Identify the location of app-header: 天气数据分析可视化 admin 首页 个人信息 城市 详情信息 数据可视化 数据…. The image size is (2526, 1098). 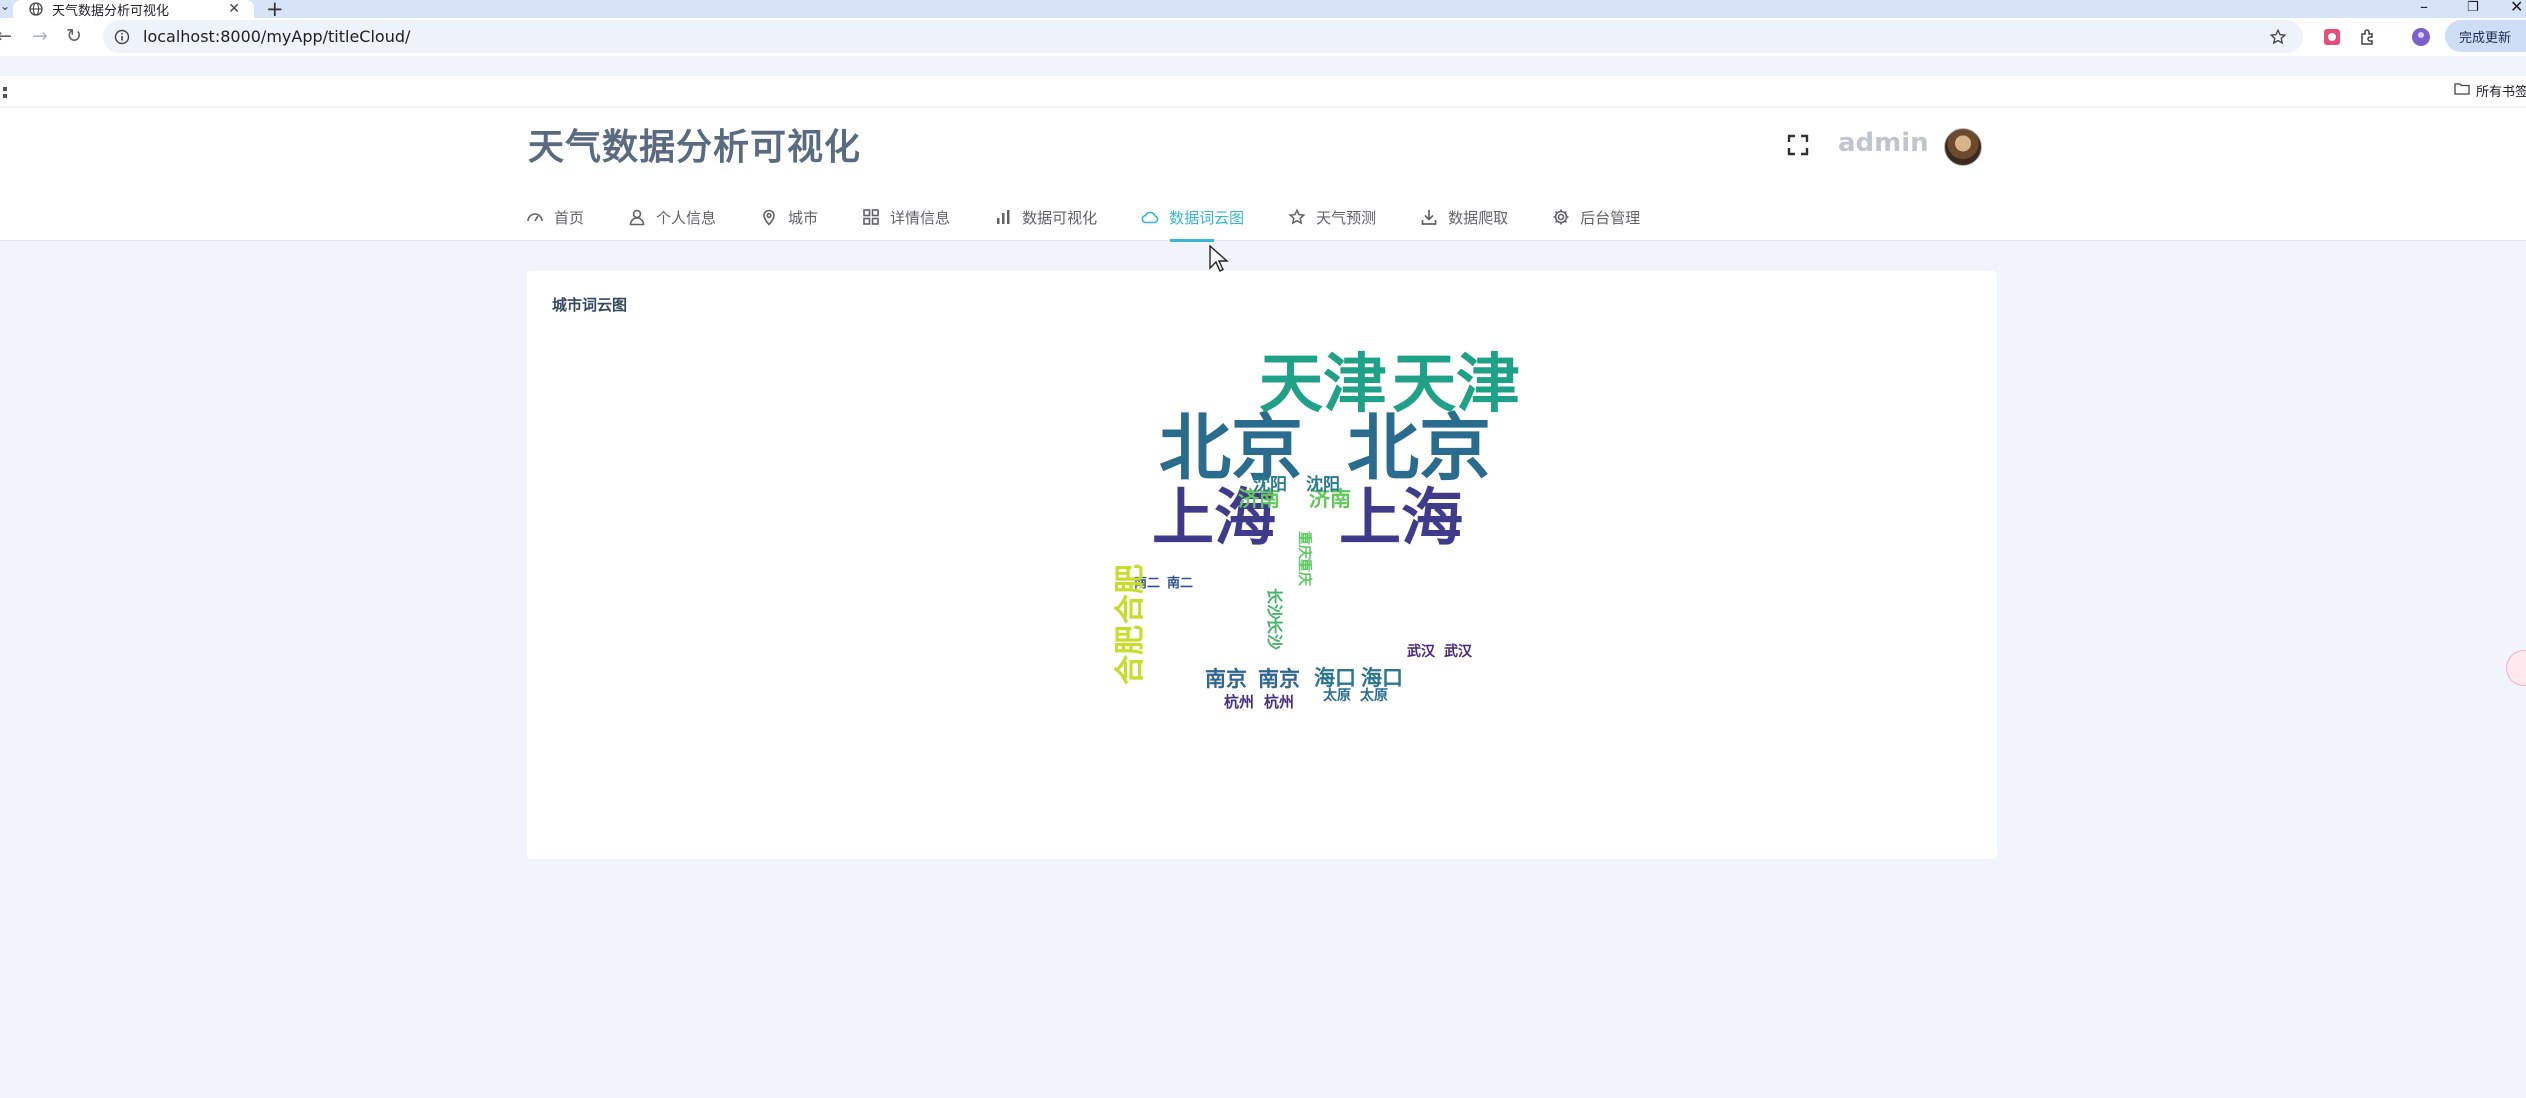
(1263, 175).